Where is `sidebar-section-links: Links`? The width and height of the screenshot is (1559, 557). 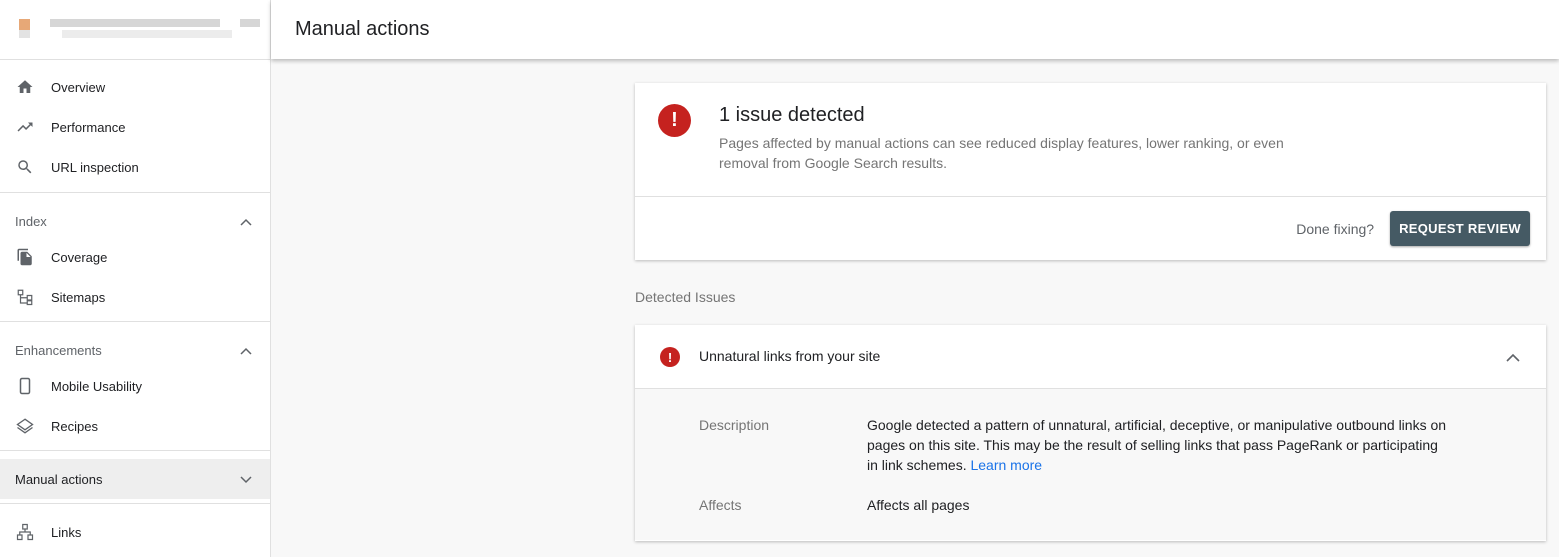
sidebar-section-links: Links is located at coordinates (135, 529).